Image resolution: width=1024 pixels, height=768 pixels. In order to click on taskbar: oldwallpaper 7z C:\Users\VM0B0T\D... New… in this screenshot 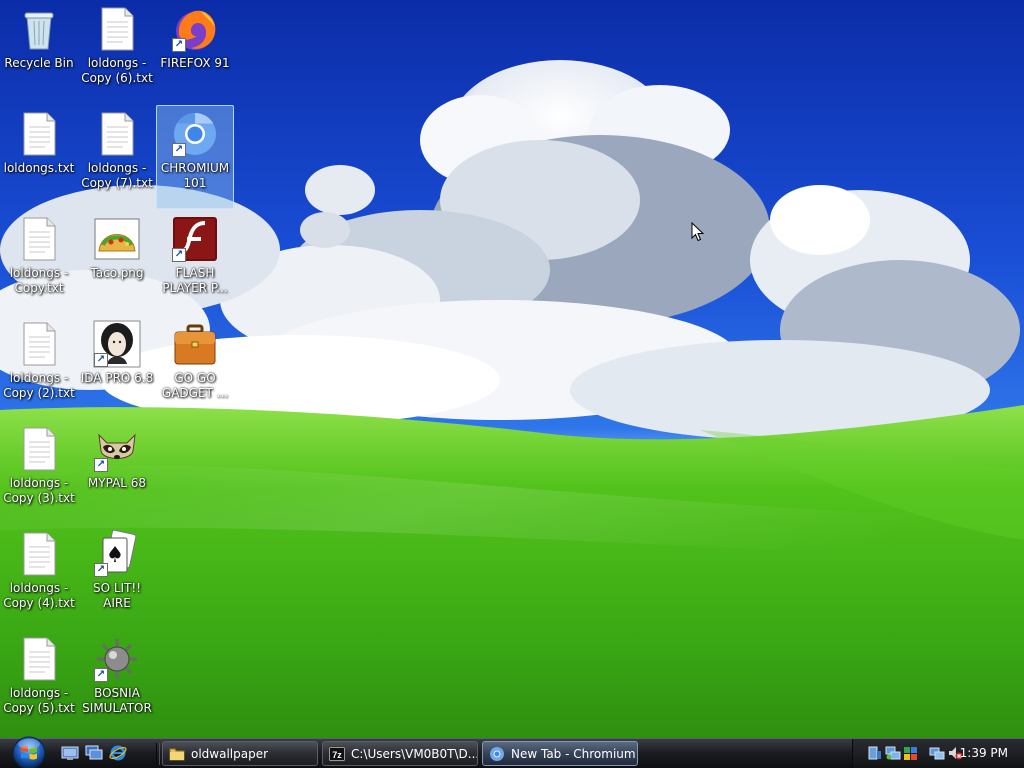, I will do `click(512, 752)`.